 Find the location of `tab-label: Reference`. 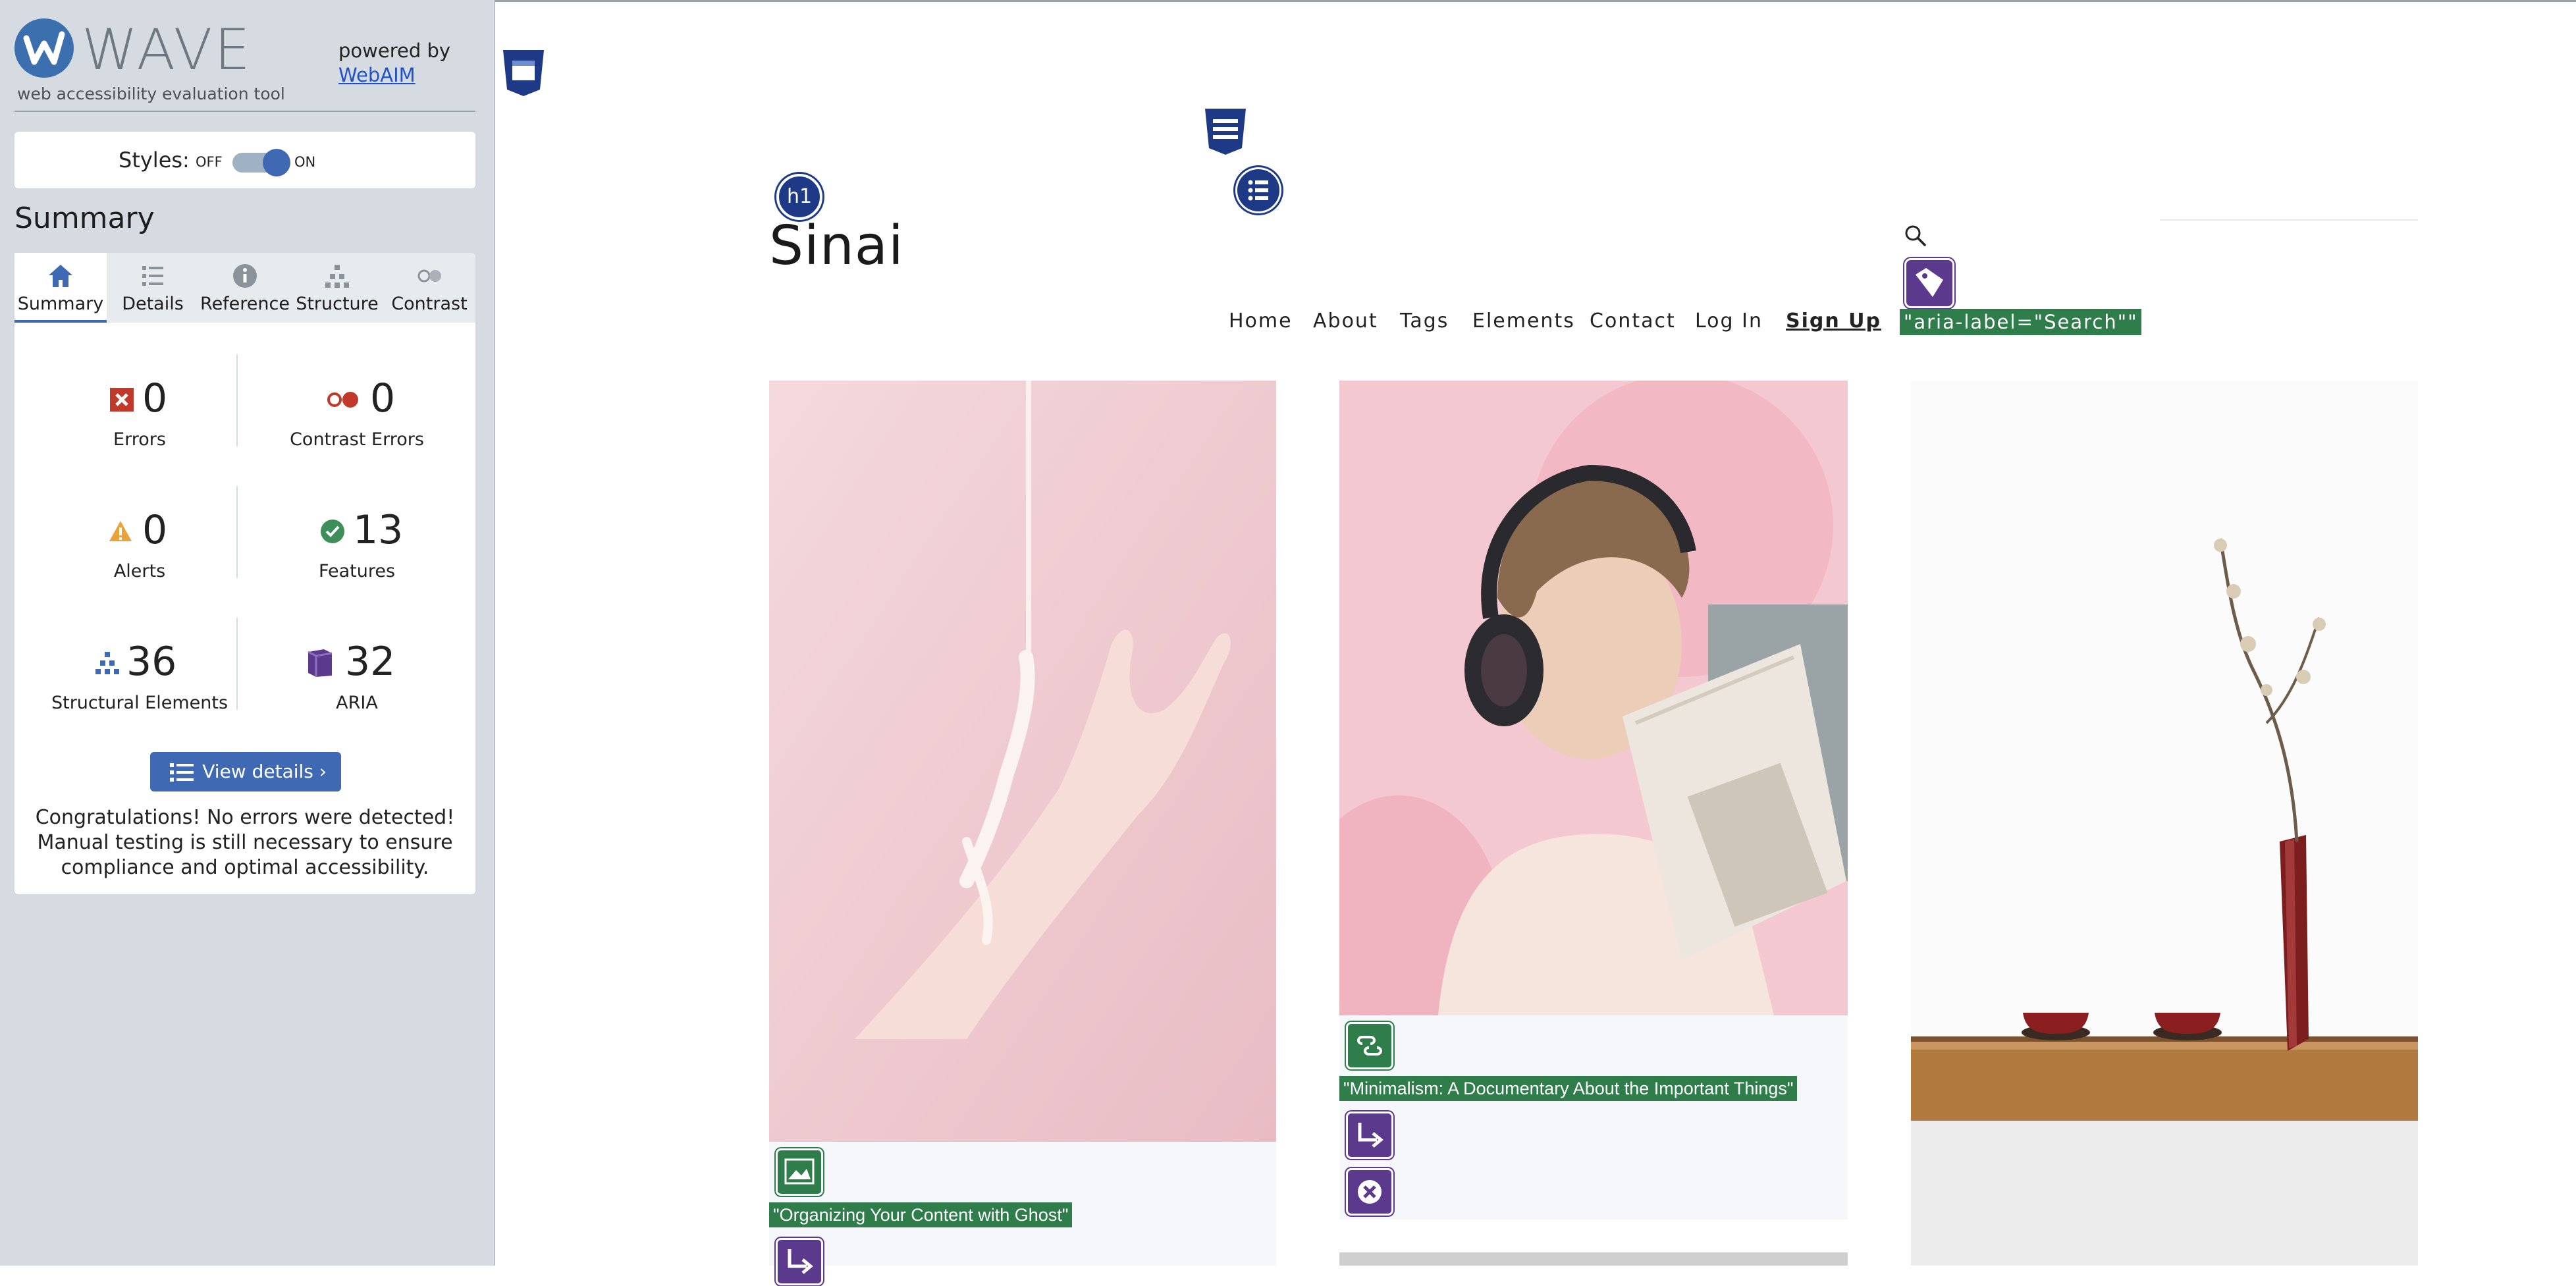

tab-label: Reference is located at coordinates (245, 304).